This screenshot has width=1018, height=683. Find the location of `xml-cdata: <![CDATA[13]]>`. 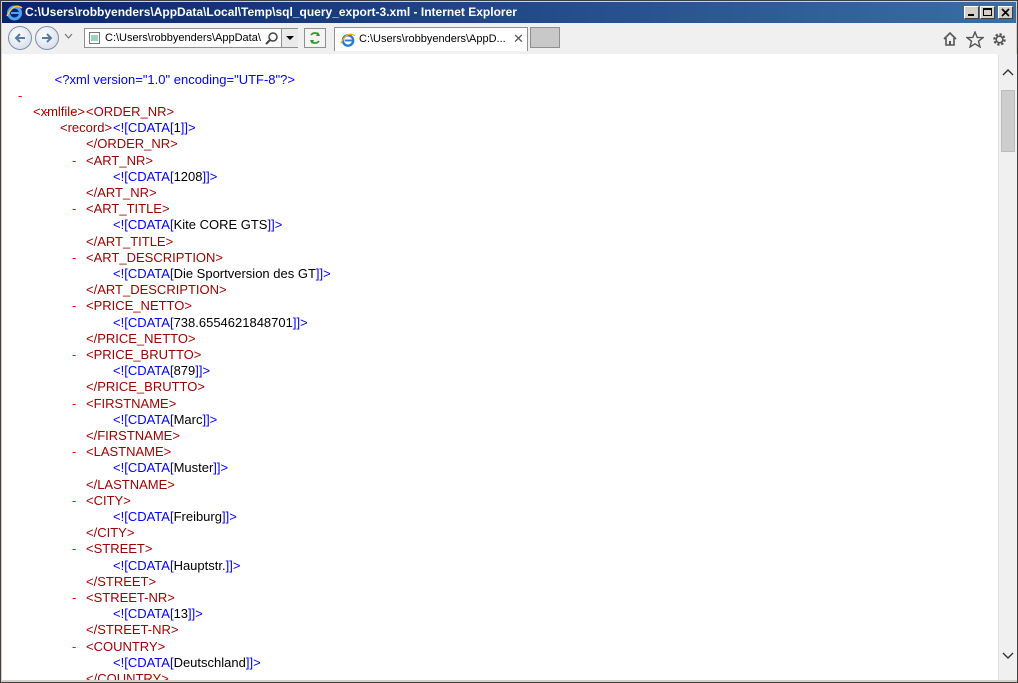

xml-cdata: <![CDATA[13]]> is located at coordinates (158, 614).